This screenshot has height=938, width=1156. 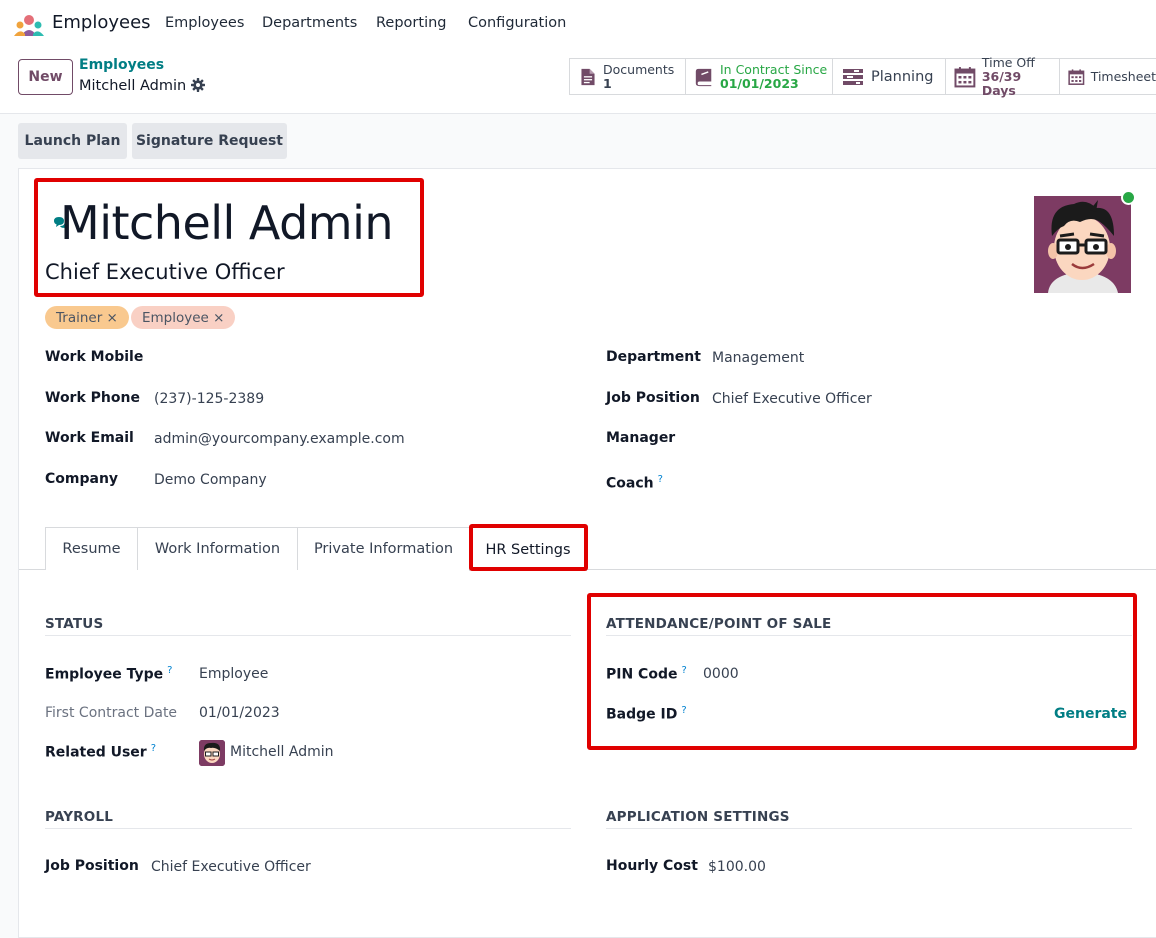 I want to click on payroll-job-position-value: Chief Executive Officer, so click(x=231, y=867).